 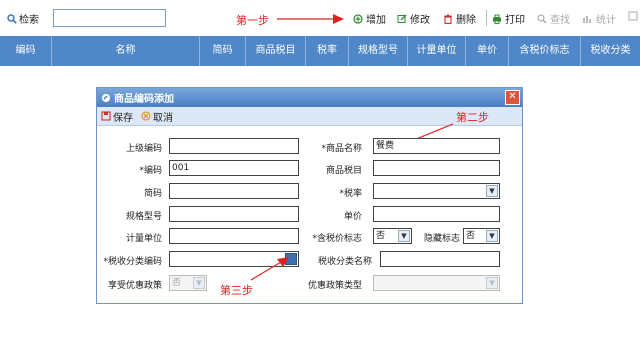 What do you see at coordinates (188, 283) in the screenshot?
I see `preferential-select: 否 ▼` at bounding box center [188, 283].